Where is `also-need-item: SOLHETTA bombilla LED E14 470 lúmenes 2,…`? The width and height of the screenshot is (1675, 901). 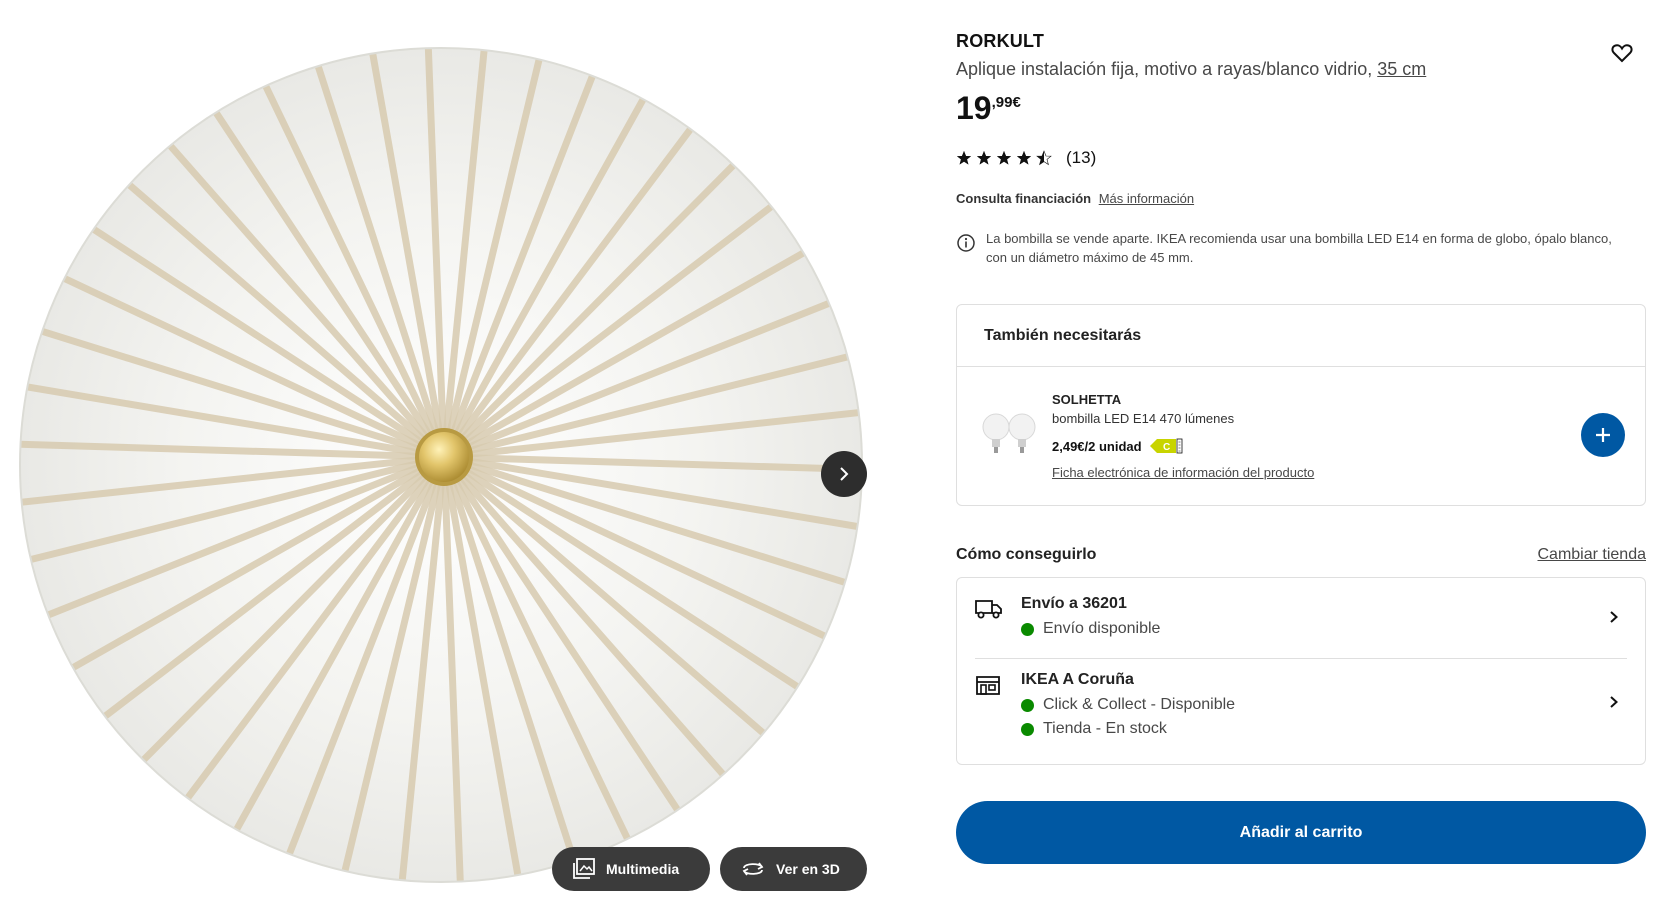 also-need-item: SOLHETTA bombilla LED E14 470 lúmenes 2,… is located at coordinates (1301, 436).